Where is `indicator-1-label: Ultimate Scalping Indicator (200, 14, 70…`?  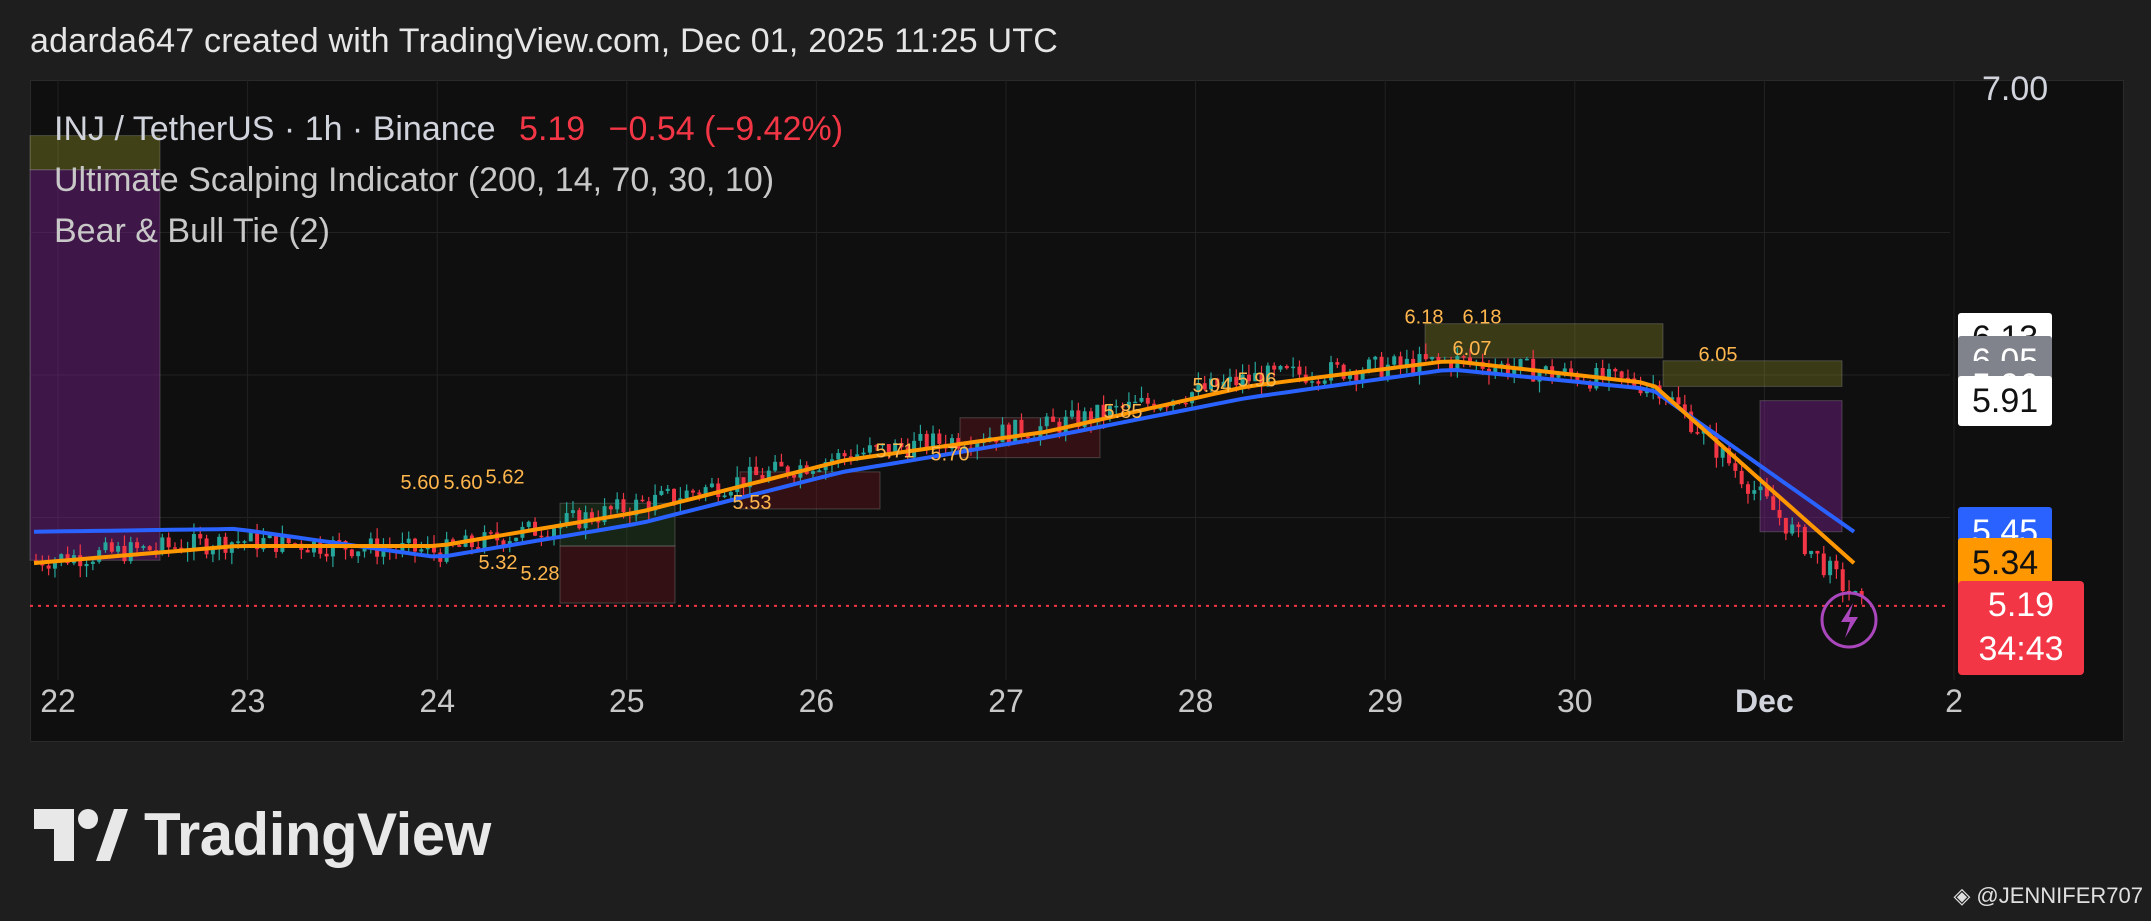 indicator-1-label: Ultimate Scalping Indicator (200, 14, 70… is located at coordinates (448, 180).